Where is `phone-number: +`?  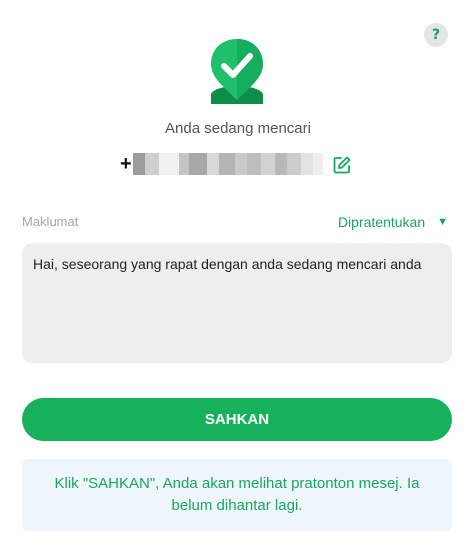
phone-number: + is located at coordinates (240, 164).